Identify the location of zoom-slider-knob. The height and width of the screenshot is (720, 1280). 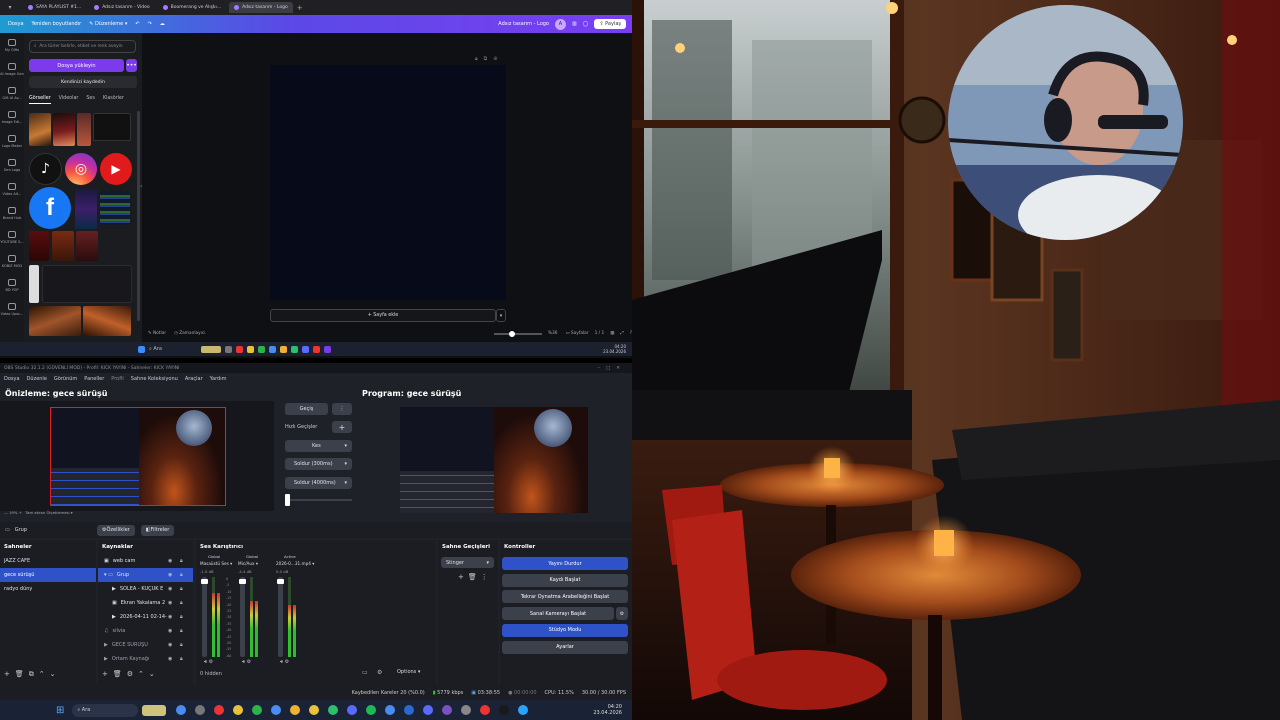
(511, 333).